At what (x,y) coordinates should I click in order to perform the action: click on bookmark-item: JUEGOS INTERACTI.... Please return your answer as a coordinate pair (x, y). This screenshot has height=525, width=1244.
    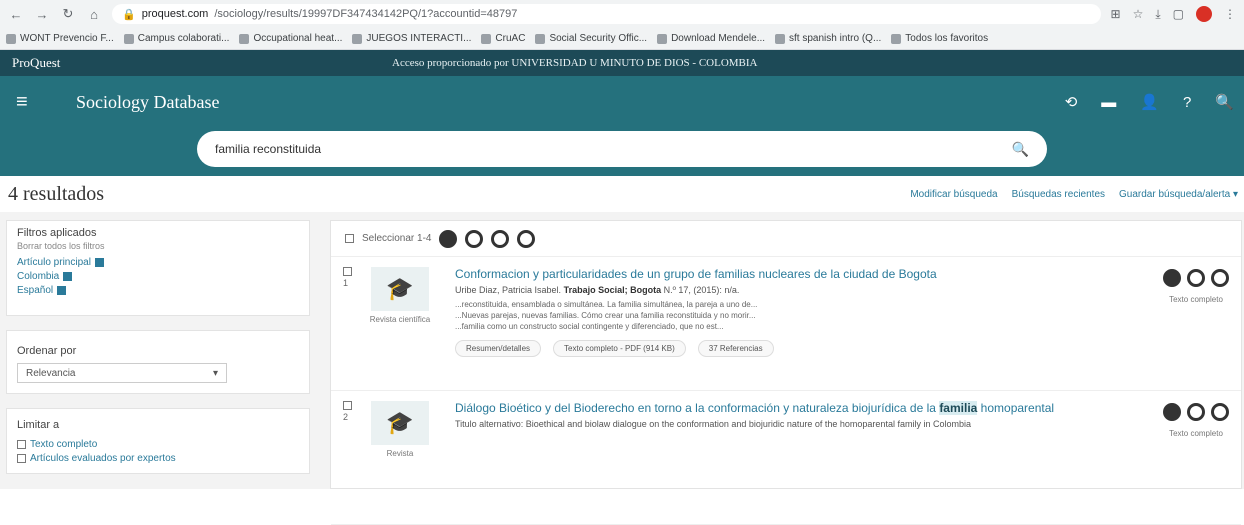
    Looking at the image, I should click on (411, 38).